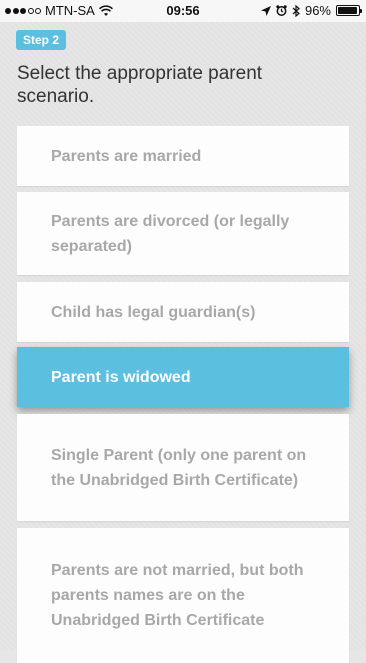 This screenshot has width=366, height=663. Describe the element at coordinates (281, 10) in the screenshot. I see `alarm-icon` at that location.